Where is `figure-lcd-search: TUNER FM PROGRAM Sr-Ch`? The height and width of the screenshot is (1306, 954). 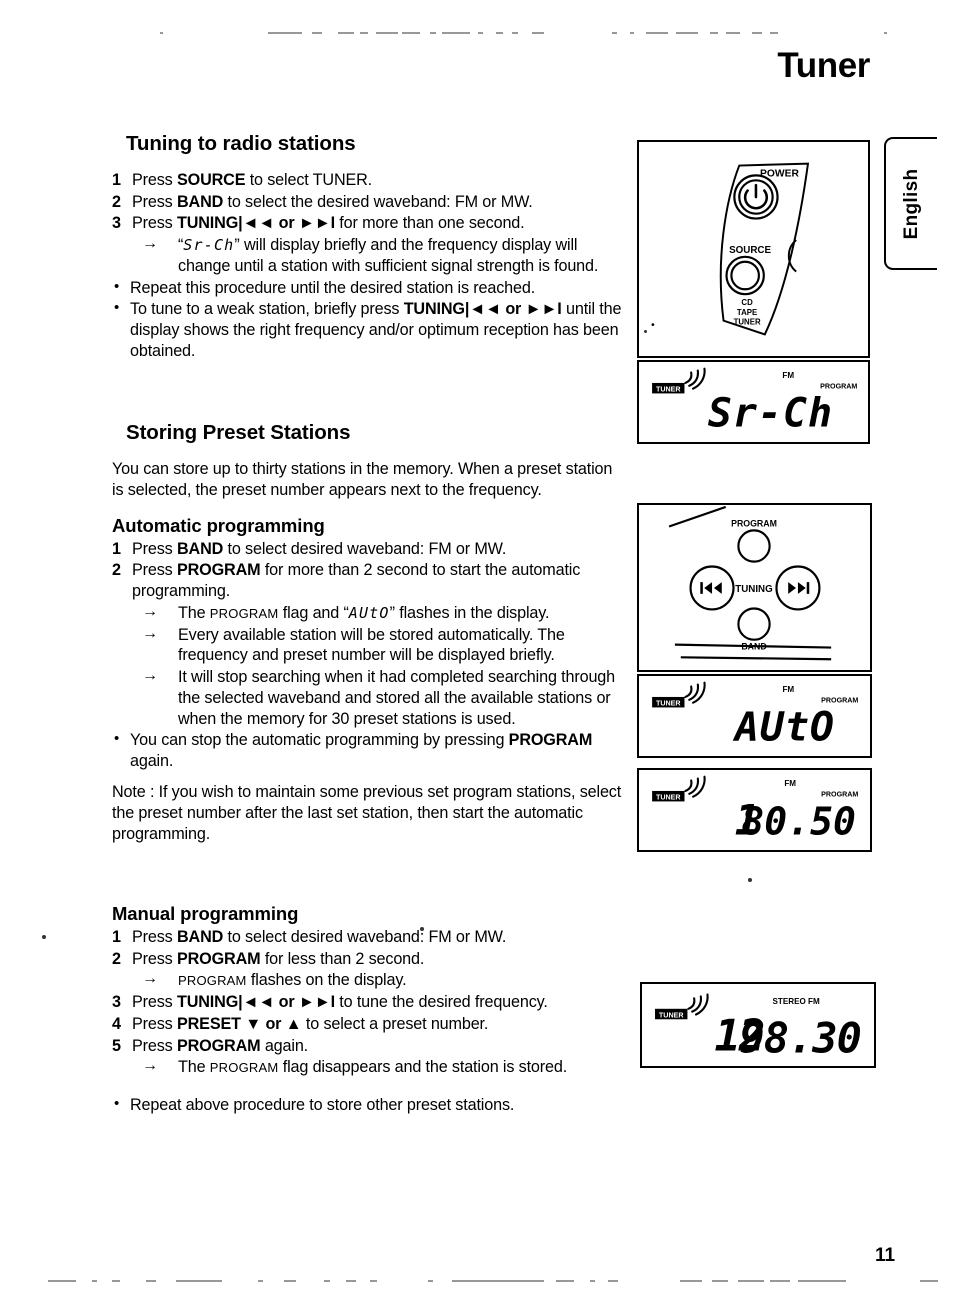 figure-lcd-search: TUNER FM PROGRAM Sr-Ch is located at coordinates (753, 402).